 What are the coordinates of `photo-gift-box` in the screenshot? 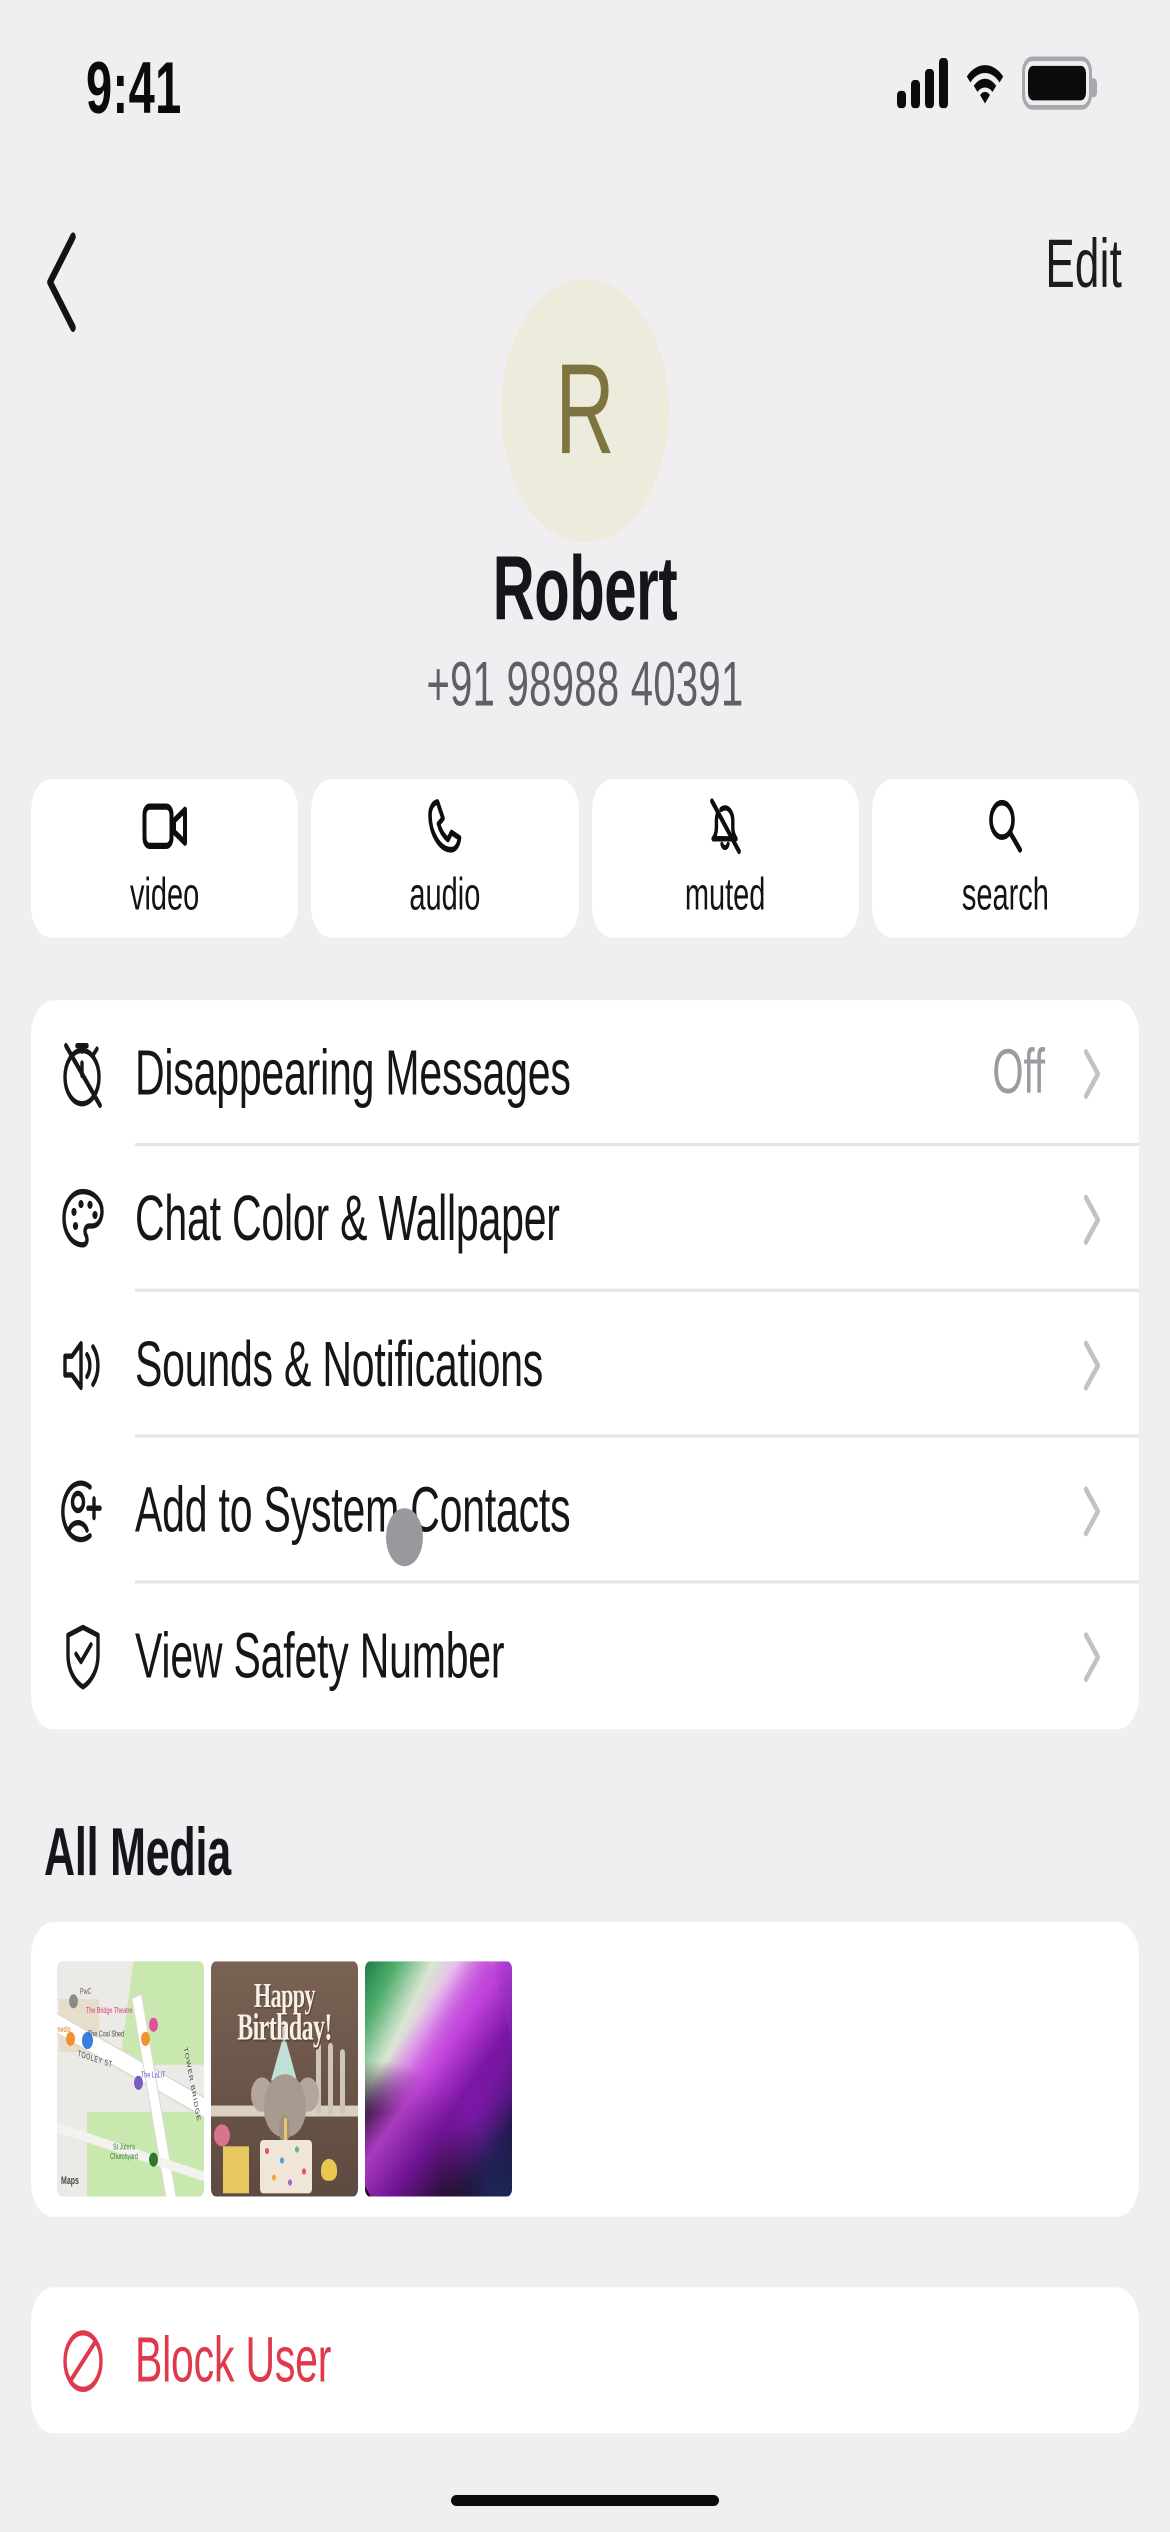 It's located at (236, 2170).